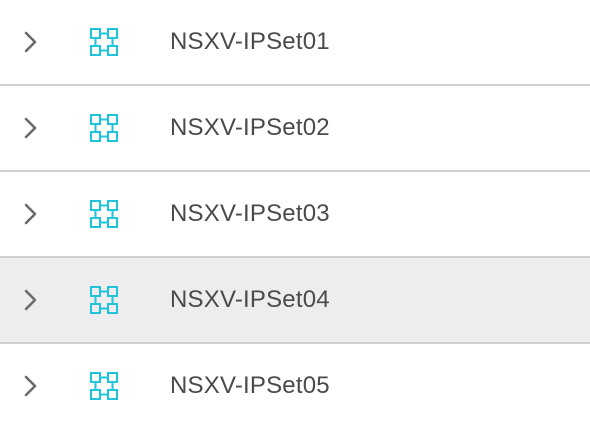 This screenshot has width=590, height=428. I want to click on ipset-name: NSXV-IPSet05, so click(250, 386).